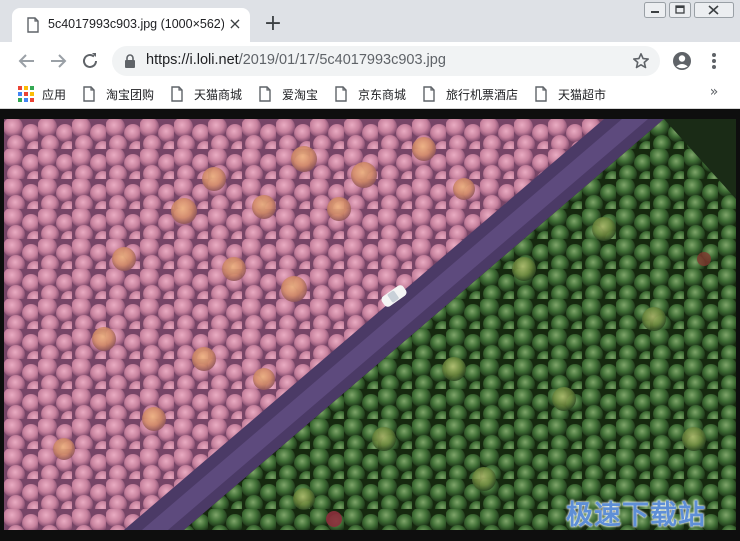  Describe the element at coordinates (636, 515) in the screenshot. I see `watermark-text: 极速下载站` at that location.